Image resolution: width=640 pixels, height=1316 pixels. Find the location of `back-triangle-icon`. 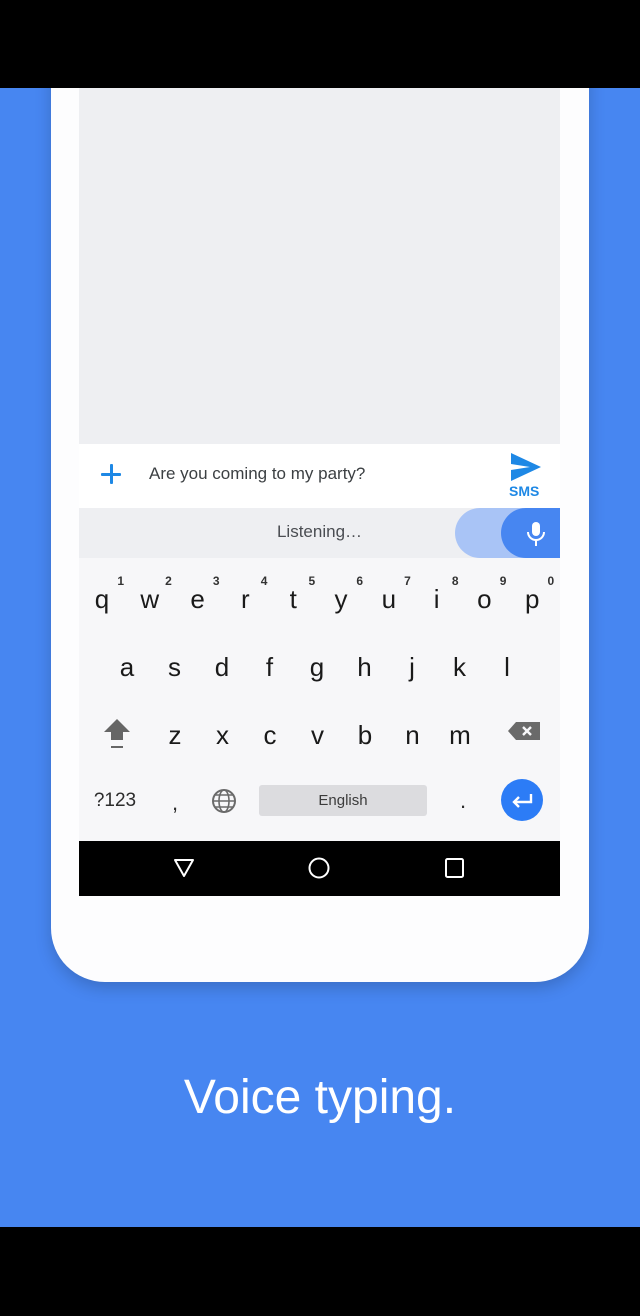

back-triangle-icon is located at coordinates (184, 868).